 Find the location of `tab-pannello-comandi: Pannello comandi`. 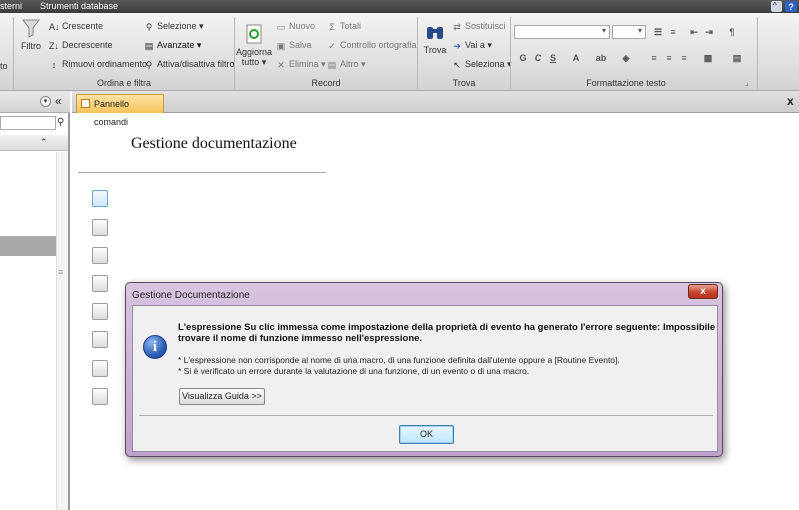

tab-pannello-comandi: Pannello comandi is located at coordinates (120, 110).